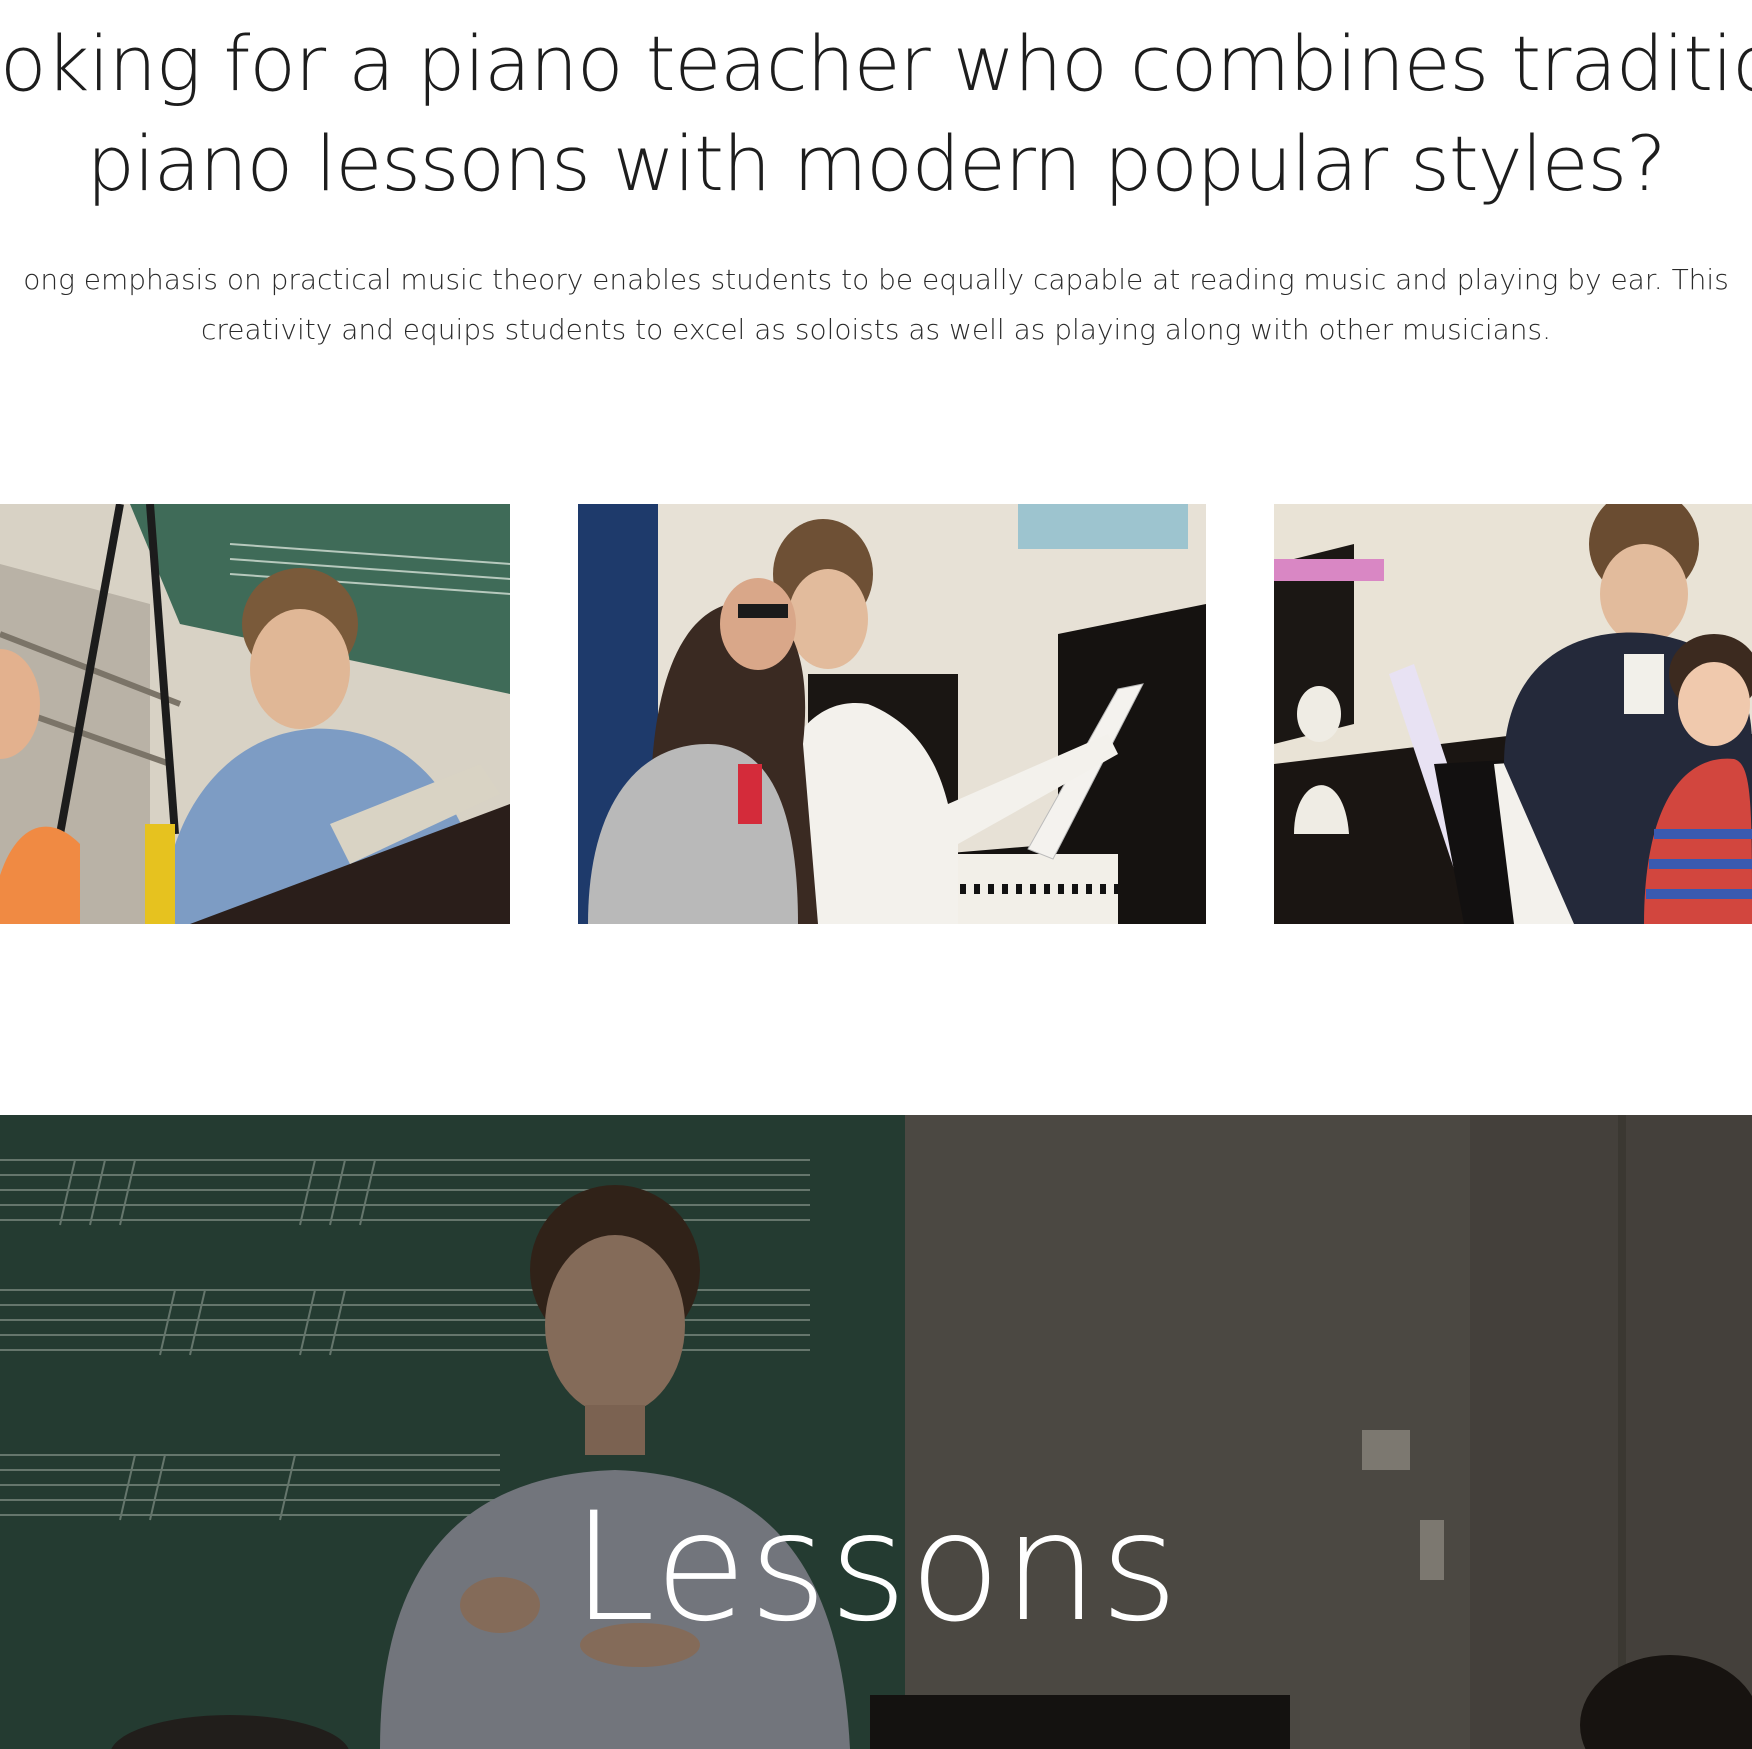 The image size is (1752, 1749). Describe the element at coordinates (876, 1568) in the screenshot. I see `lessons-title: Lessons` at that location.